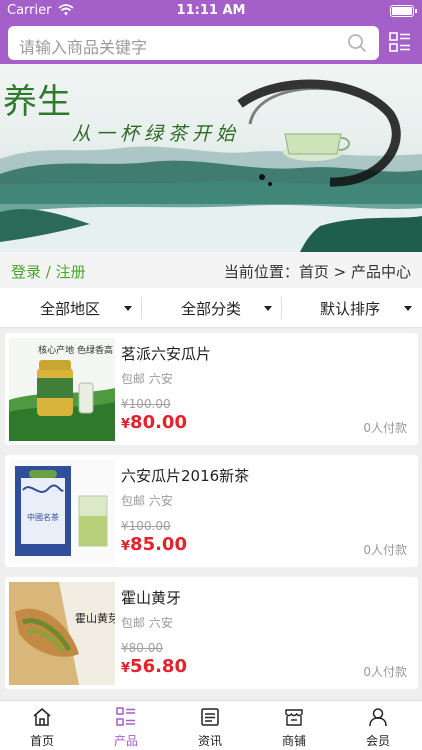 The width and height of the screenshot is (422, 750). Describe the element at coordinates (48, 271) in the screenshot. I see `login-register-link: 登录 / 注册` at that location.